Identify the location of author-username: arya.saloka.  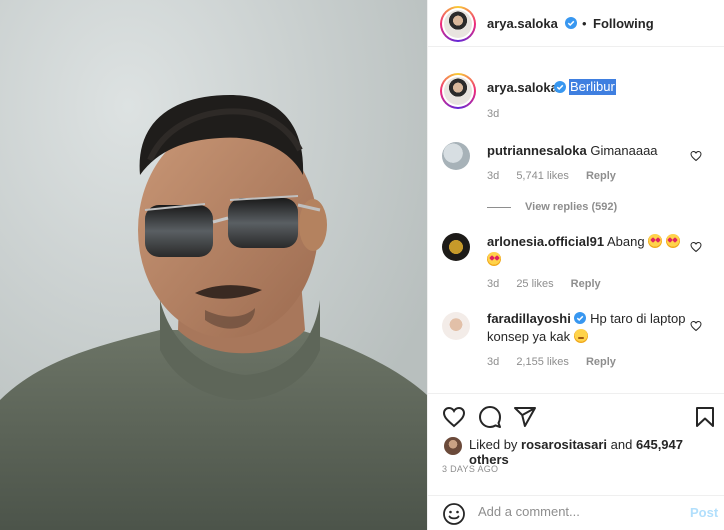
(522, 23).